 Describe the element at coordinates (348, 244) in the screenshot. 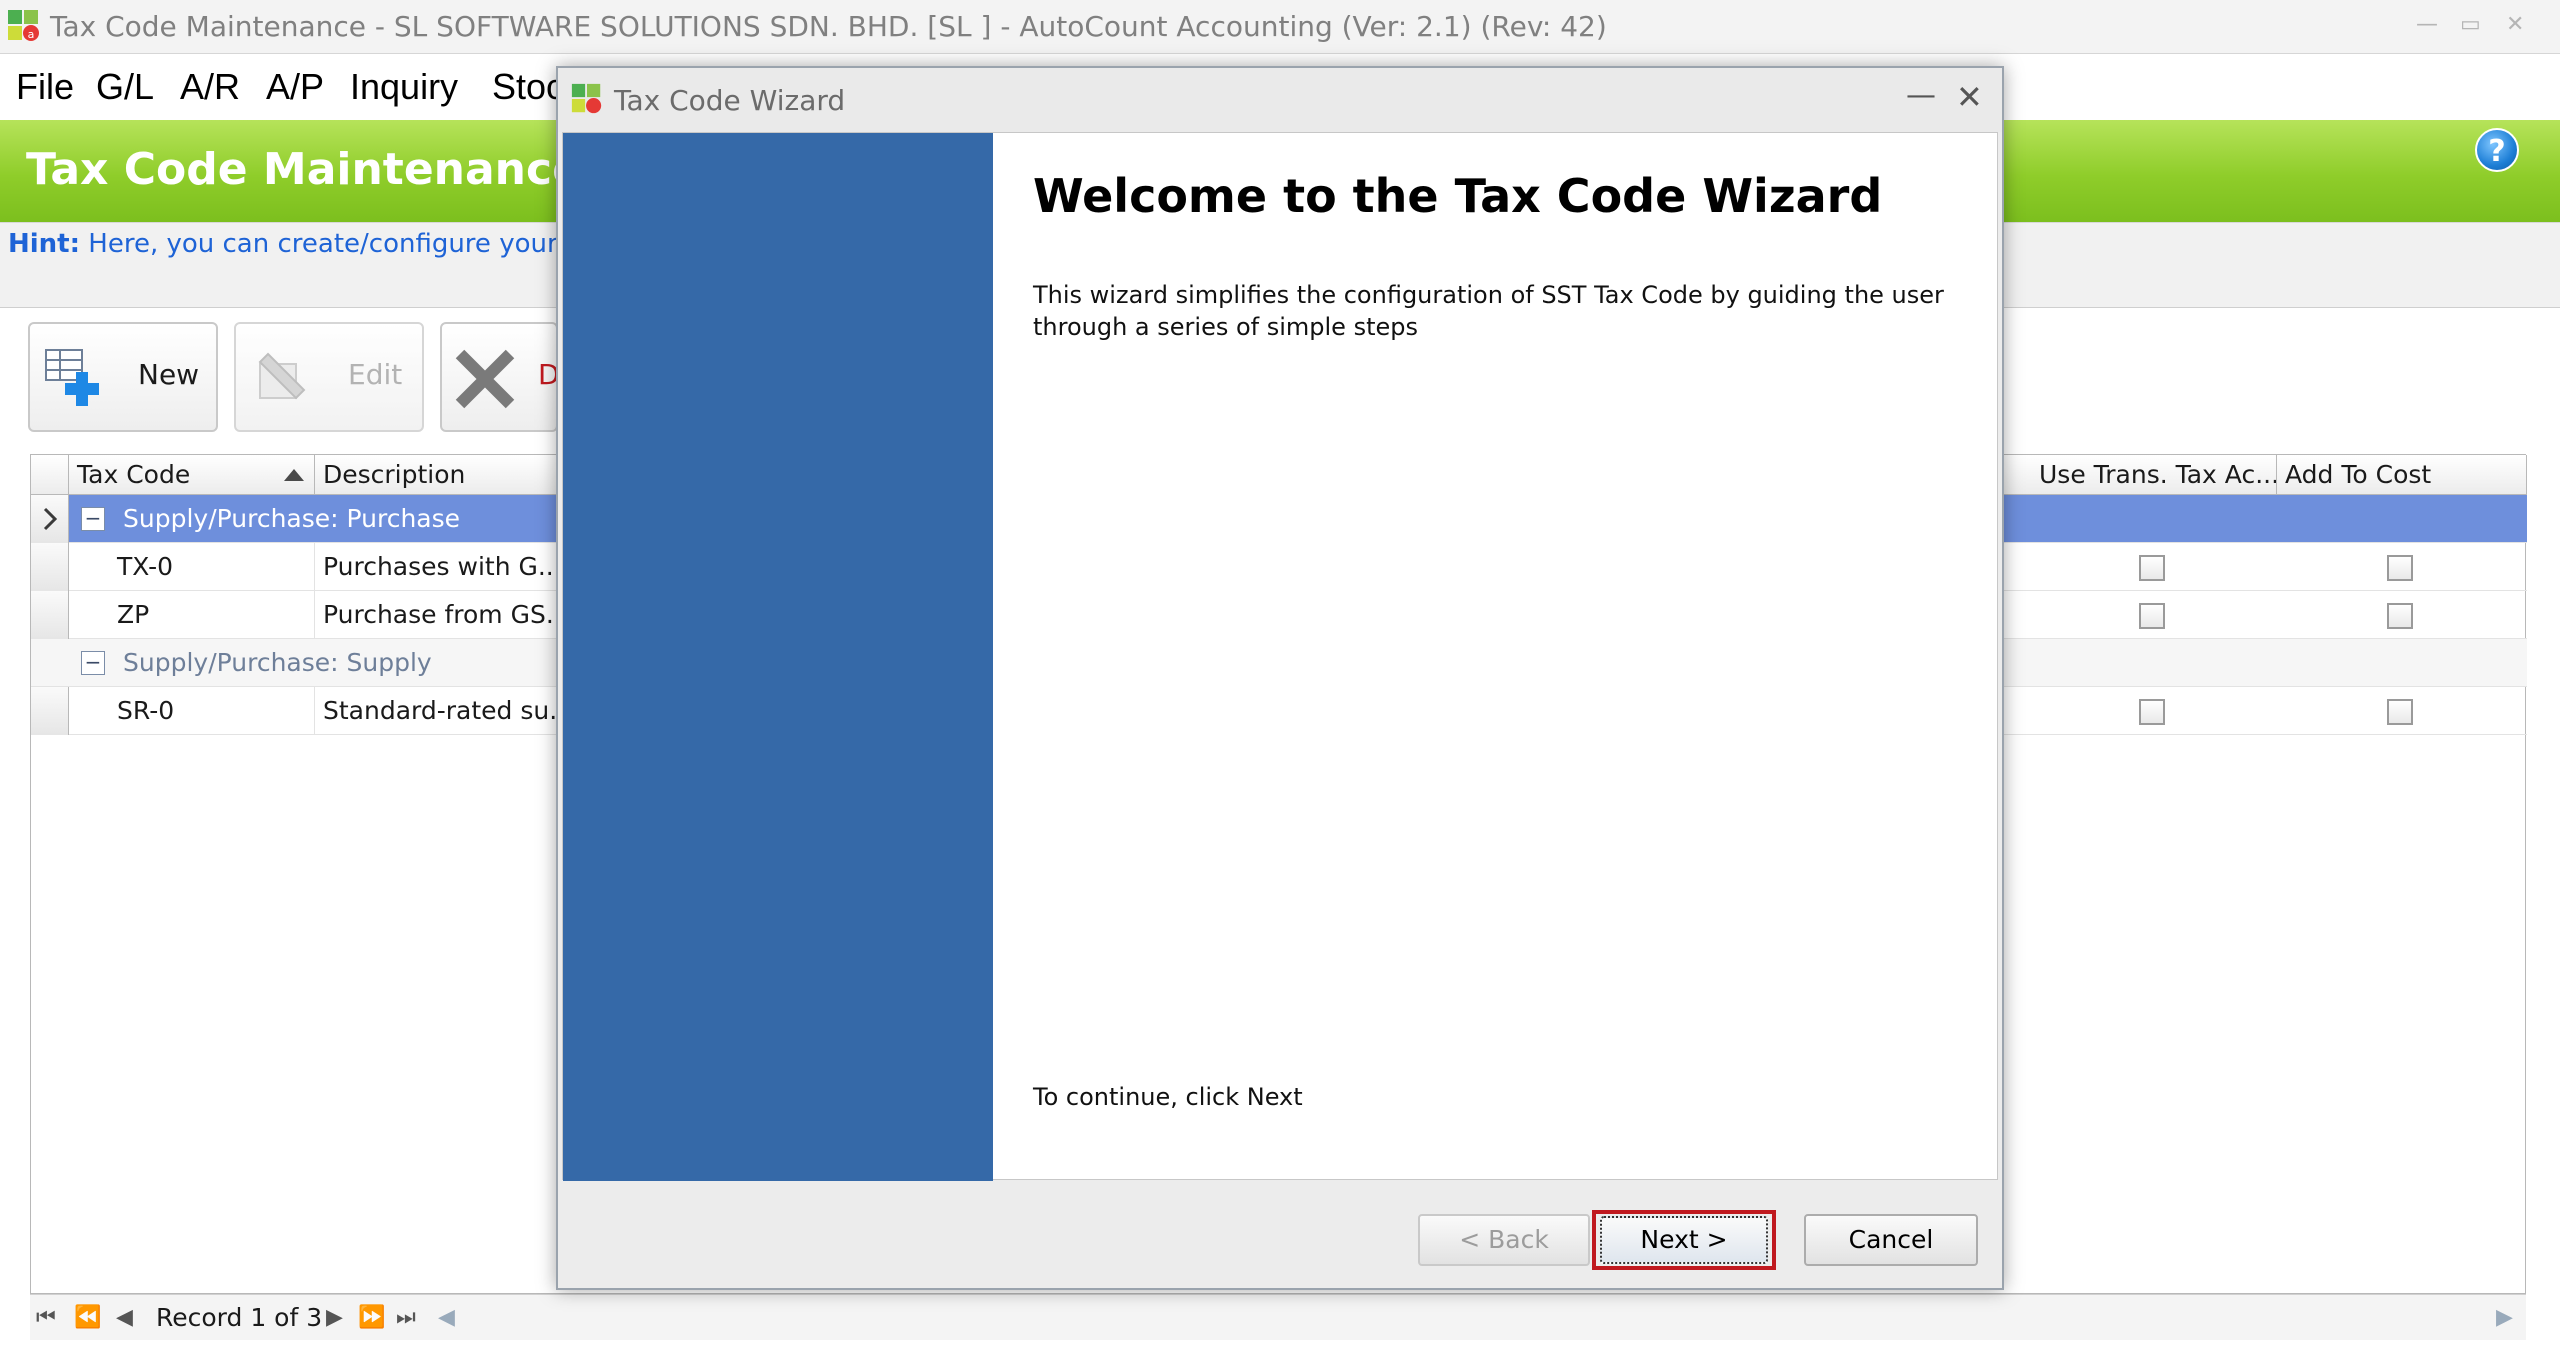

I see `hint-message: Here, you can create/configure your tax` at that location.